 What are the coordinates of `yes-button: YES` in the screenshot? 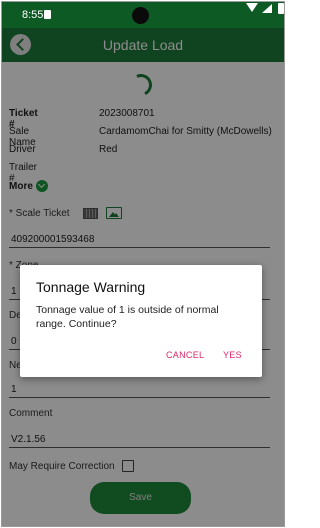 It's located at (232, 355).